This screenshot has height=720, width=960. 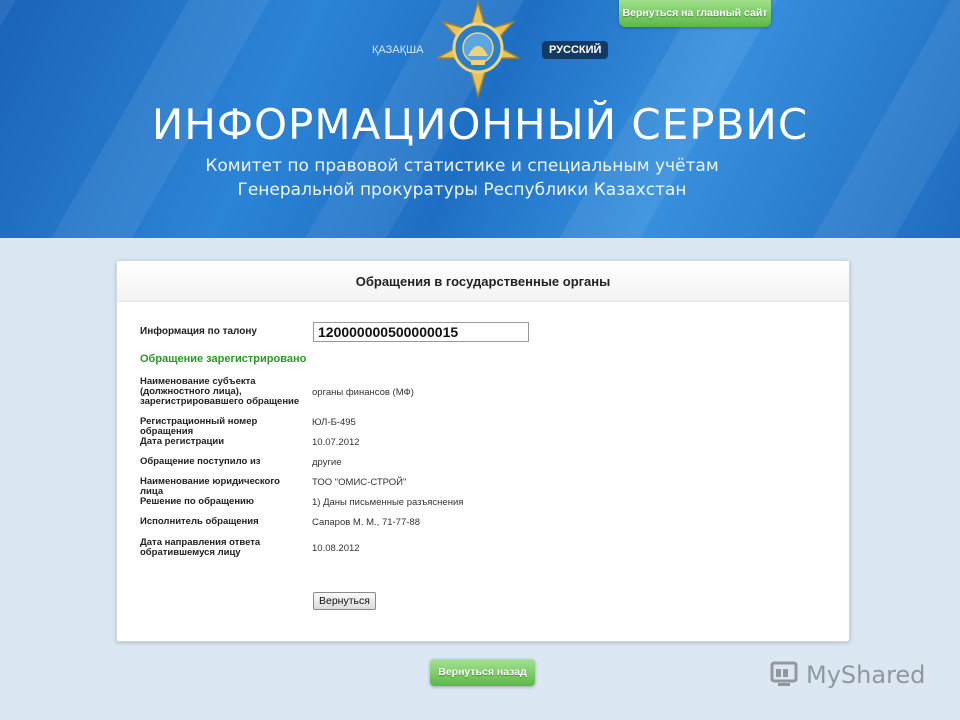 I want to click on row-value: ЮЛ-Б-495, so click(x=334, y=422).